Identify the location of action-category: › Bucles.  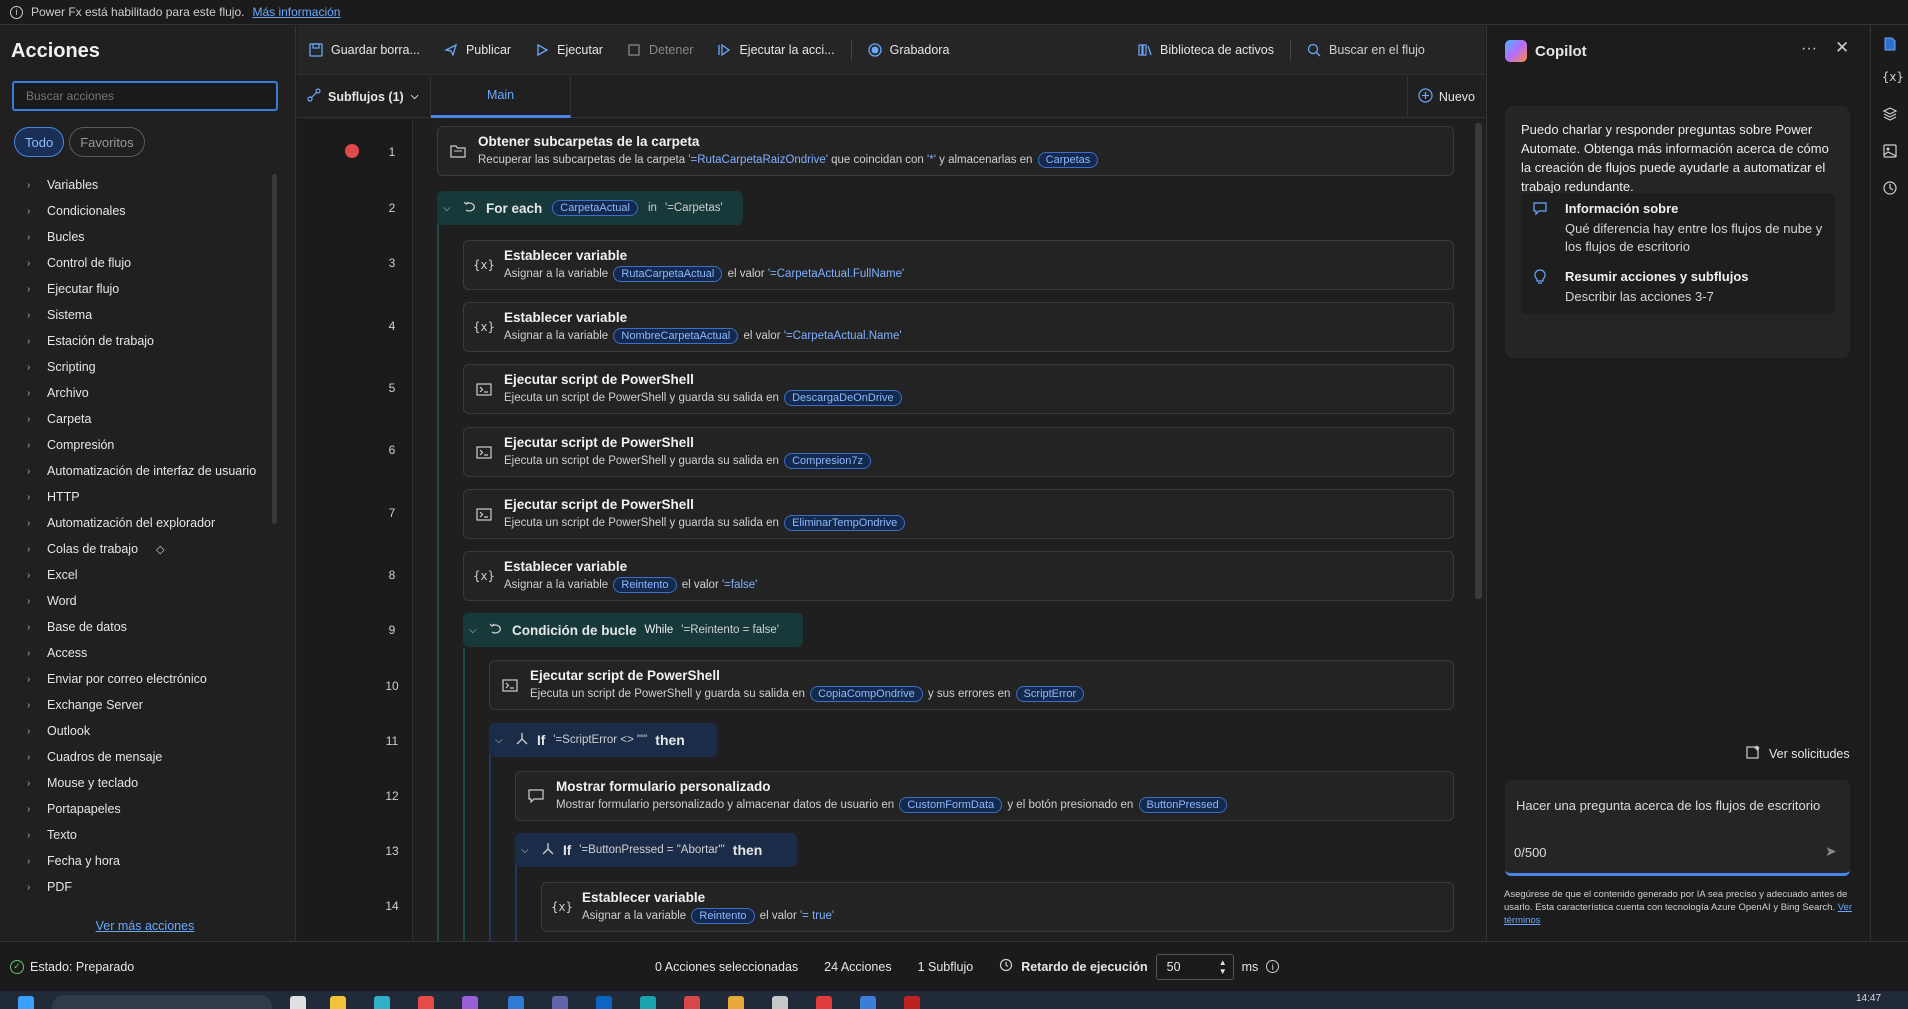
(147, 237).